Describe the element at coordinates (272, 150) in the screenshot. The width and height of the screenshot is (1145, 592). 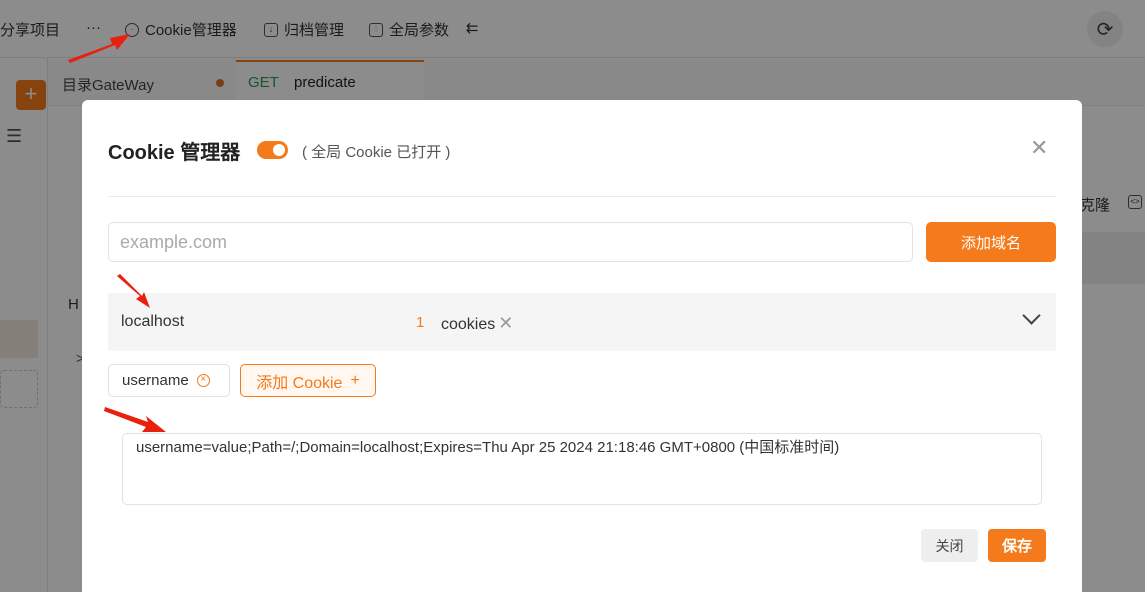
I see `global-cookie-toggle` at that location.